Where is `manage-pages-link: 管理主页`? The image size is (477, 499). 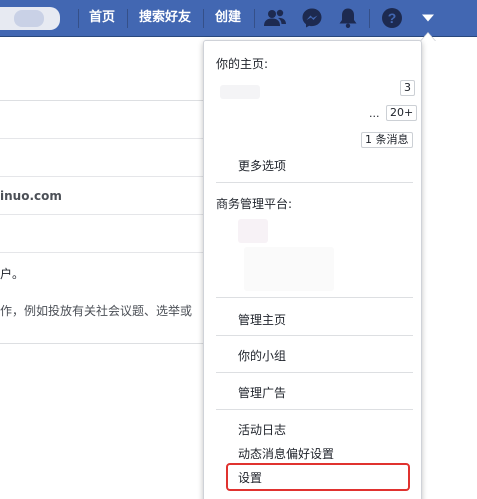 manage-pages-link: 管理主页 is located at coordinates (262, 319).